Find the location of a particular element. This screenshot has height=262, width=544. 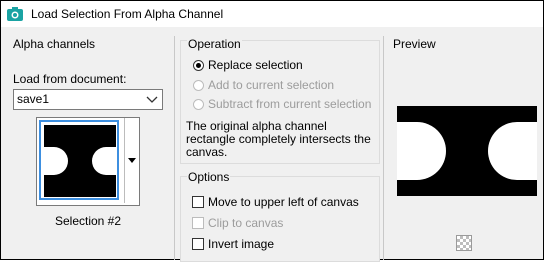

app-icon is located at coordinates (15, 14).